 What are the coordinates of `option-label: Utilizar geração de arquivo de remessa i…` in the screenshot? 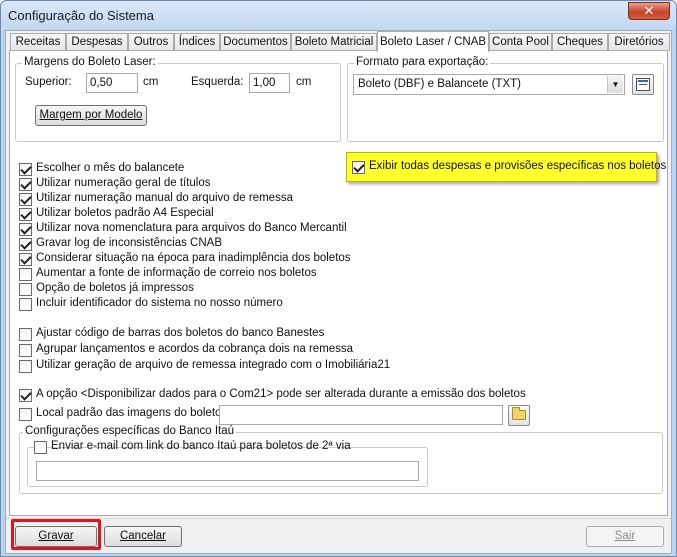 It's located at (213, 365).